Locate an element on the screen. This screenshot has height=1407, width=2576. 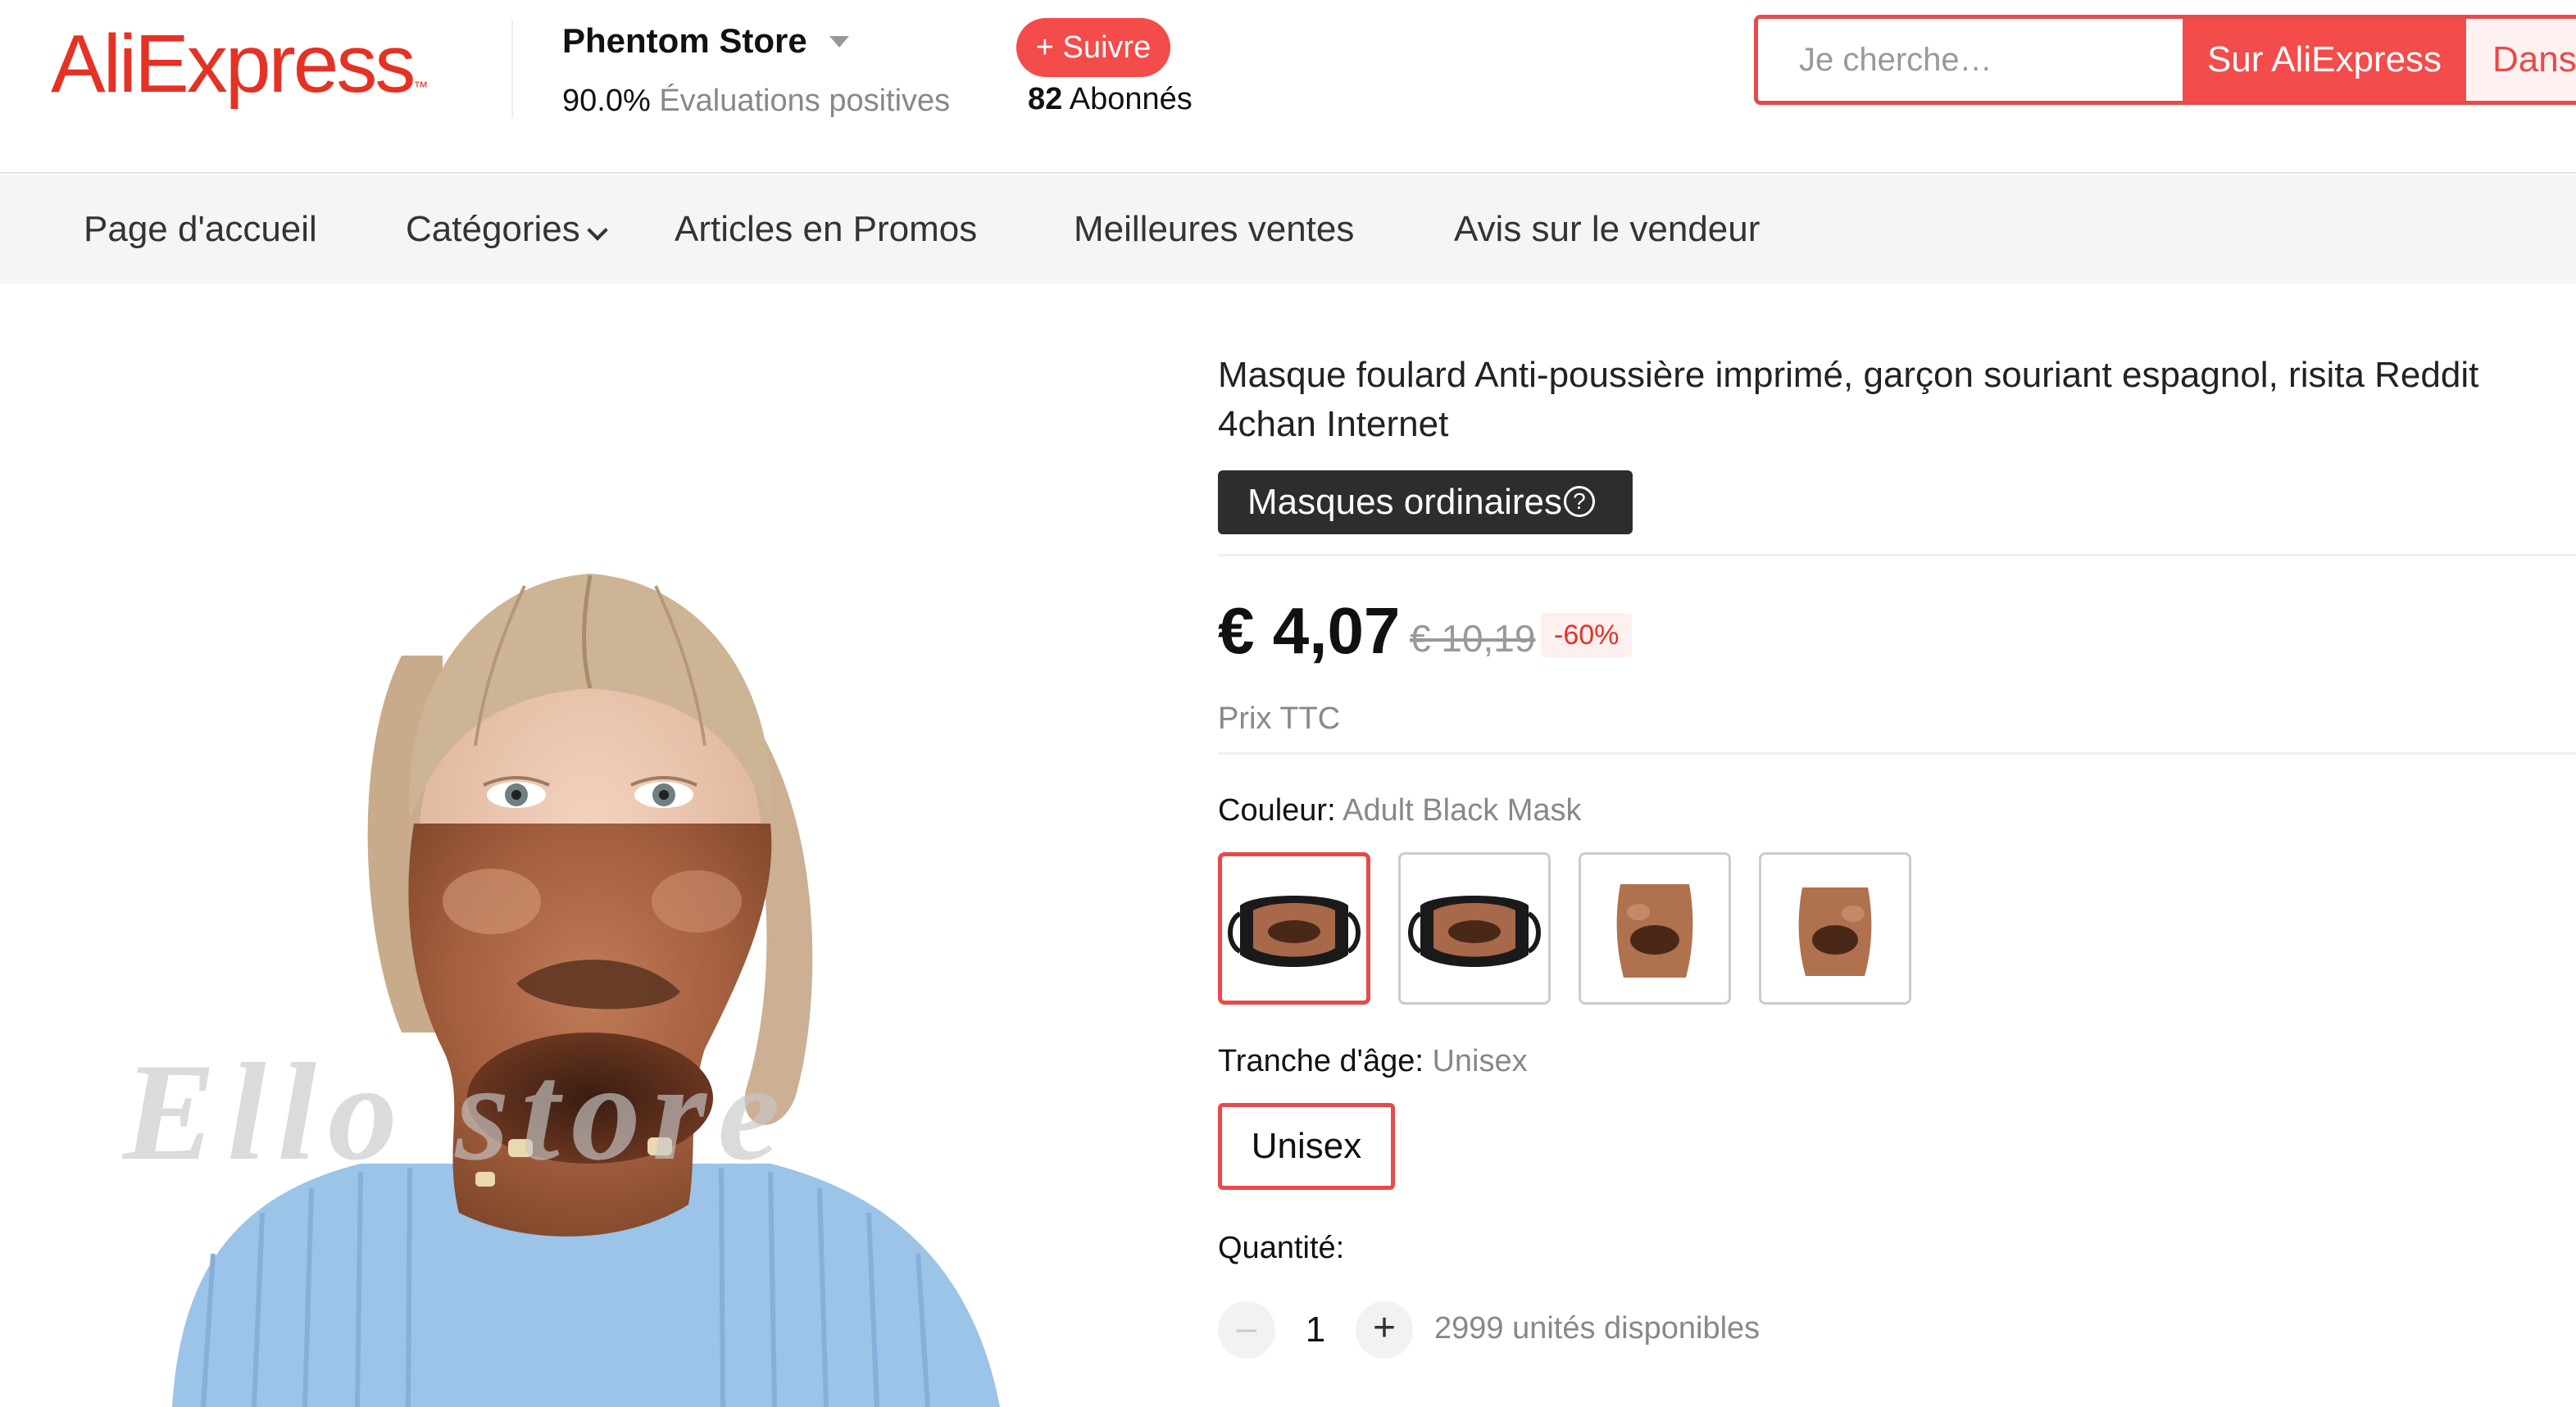
search-bar: Sur AliExpress Dans is located at coordinates (2165, 60).